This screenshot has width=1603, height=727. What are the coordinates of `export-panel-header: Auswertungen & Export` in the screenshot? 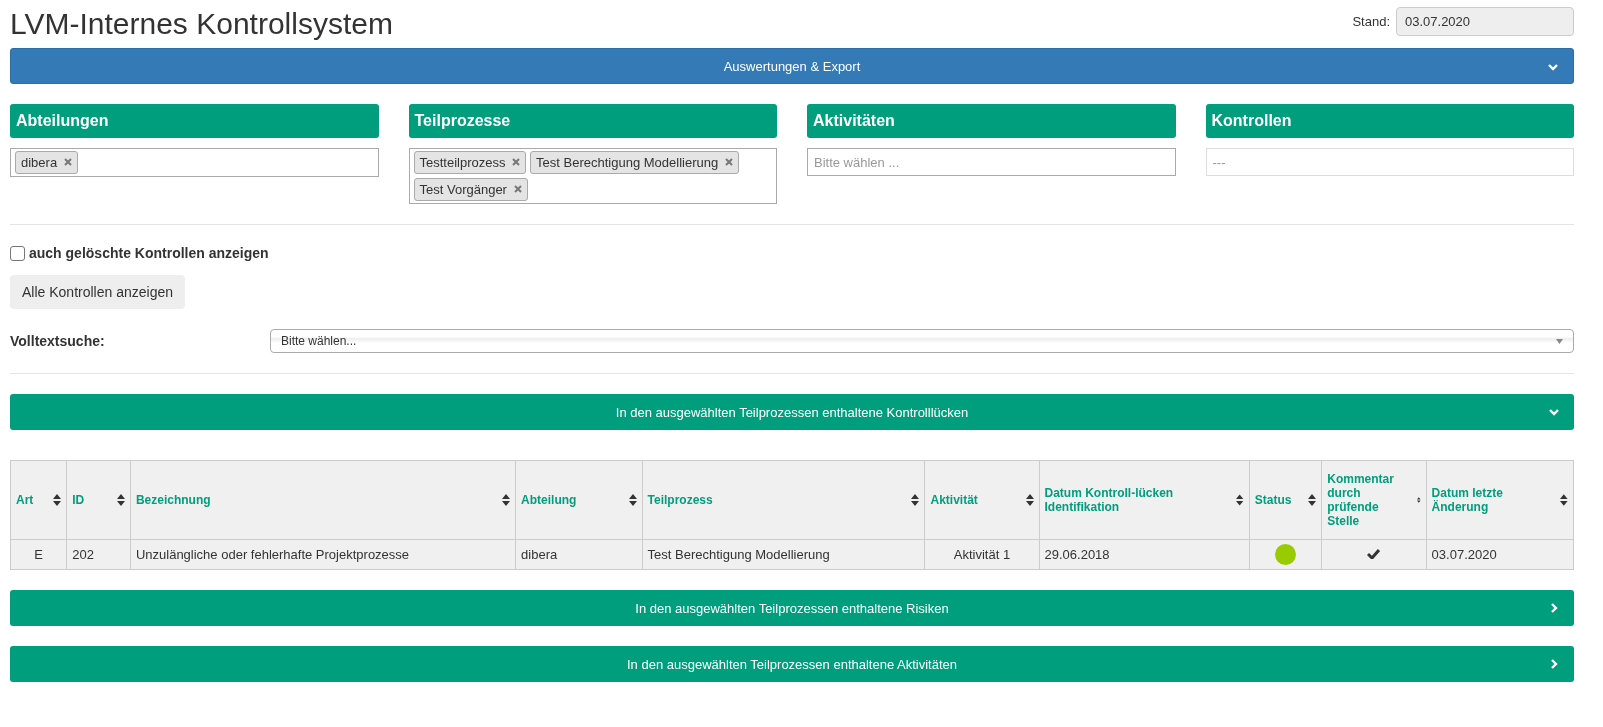 It's located at (792, 66).